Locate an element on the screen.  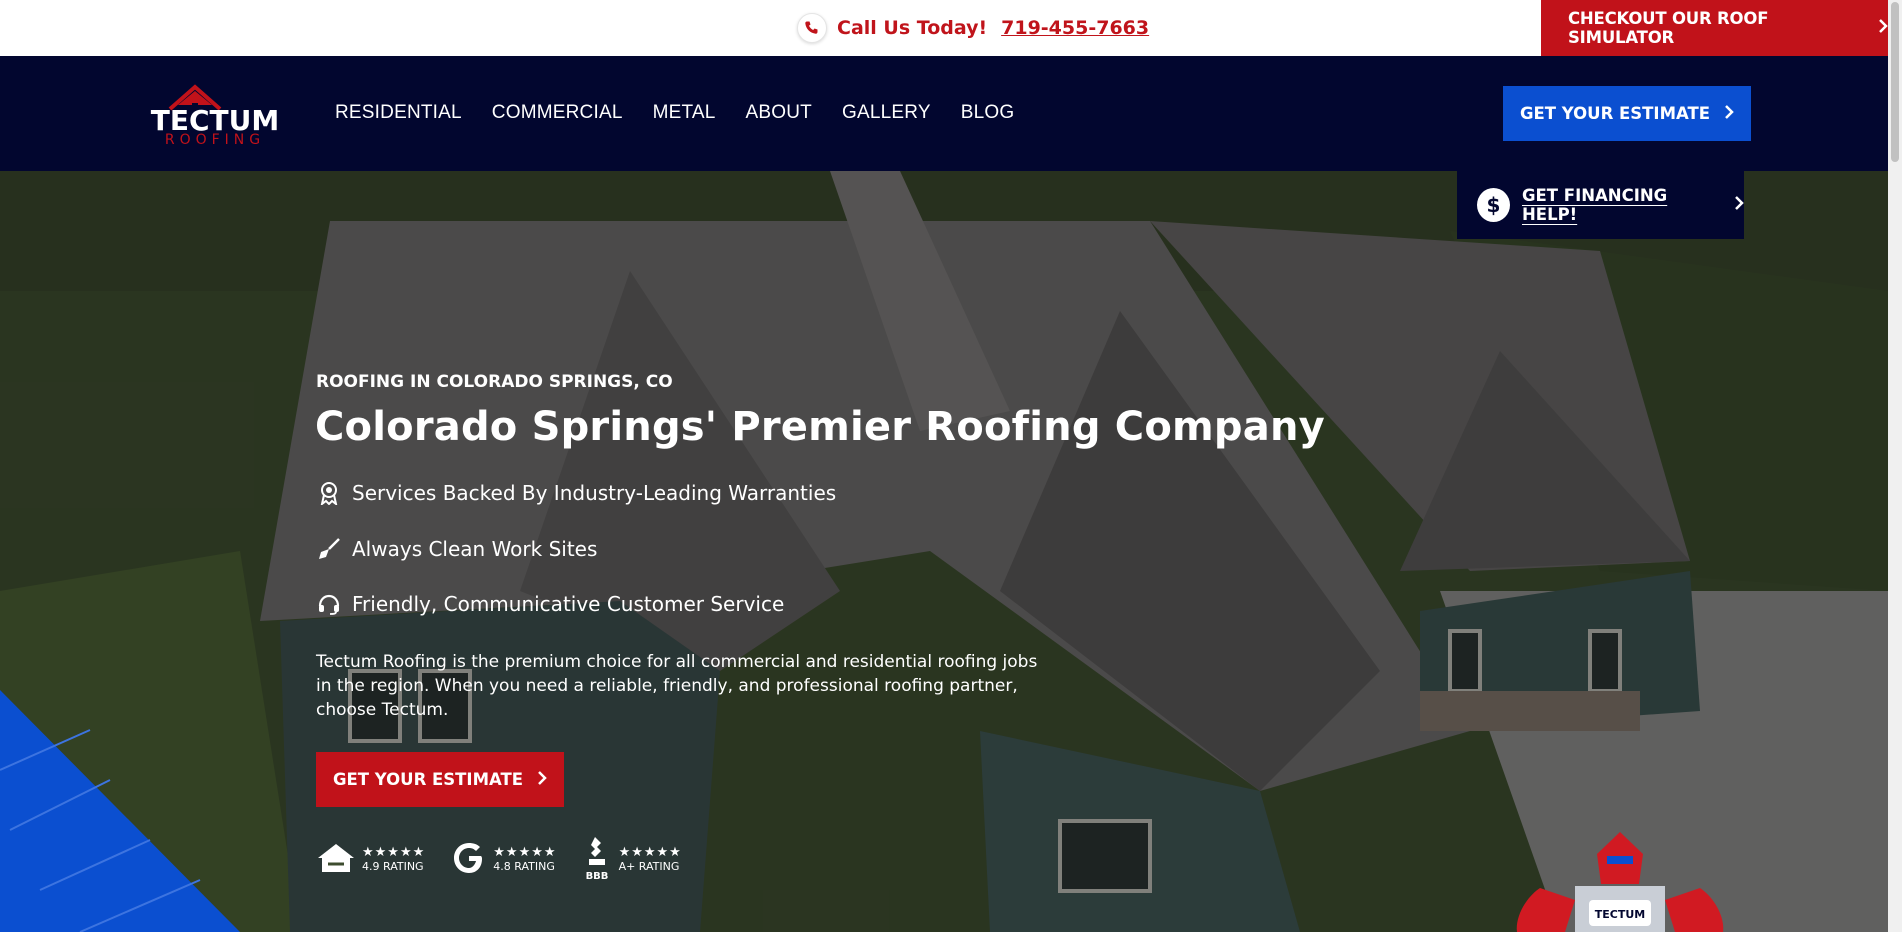
hero-estimate-button: GET YOUR ESTIMATE is located at coordinates (440, 779).